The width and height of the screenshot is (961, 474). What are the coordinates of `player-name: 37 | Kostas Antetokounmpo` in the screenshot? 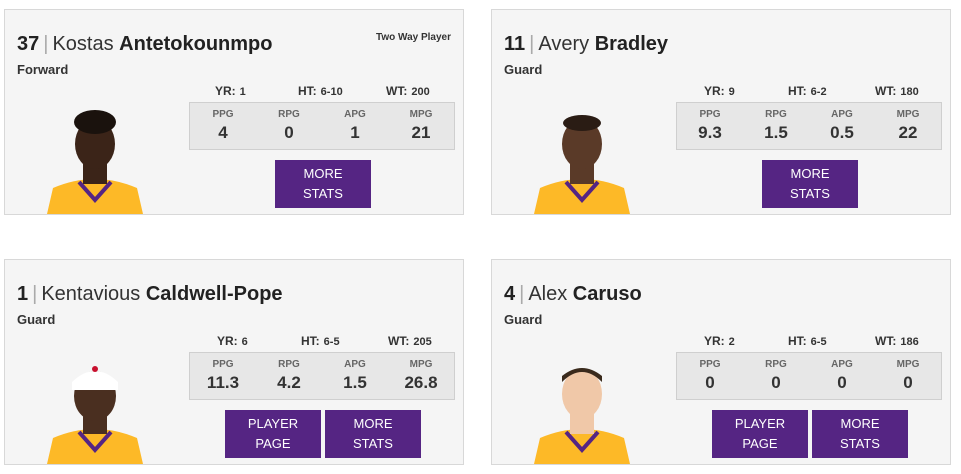 It's located at (144, 44).